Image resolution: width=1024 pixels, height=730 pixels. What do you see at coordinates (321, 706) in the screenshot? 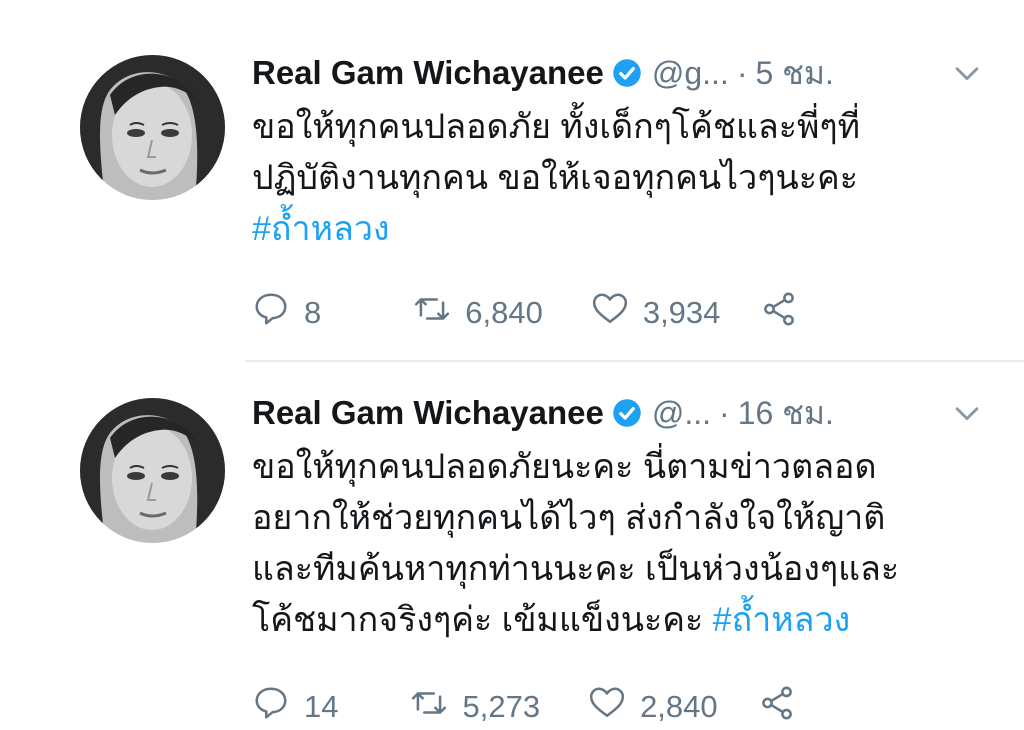
I see `reply-count: 14` at bounding box center [321, 706].